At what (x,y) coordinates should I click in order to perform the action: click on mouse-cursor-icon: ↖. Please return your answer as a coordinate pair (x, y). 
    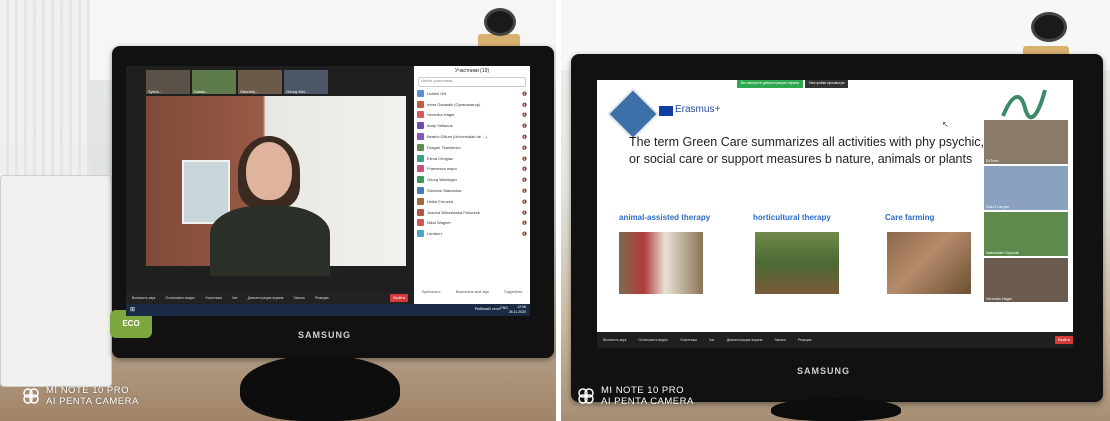
    Looking at the image, I should click on (945, 124).